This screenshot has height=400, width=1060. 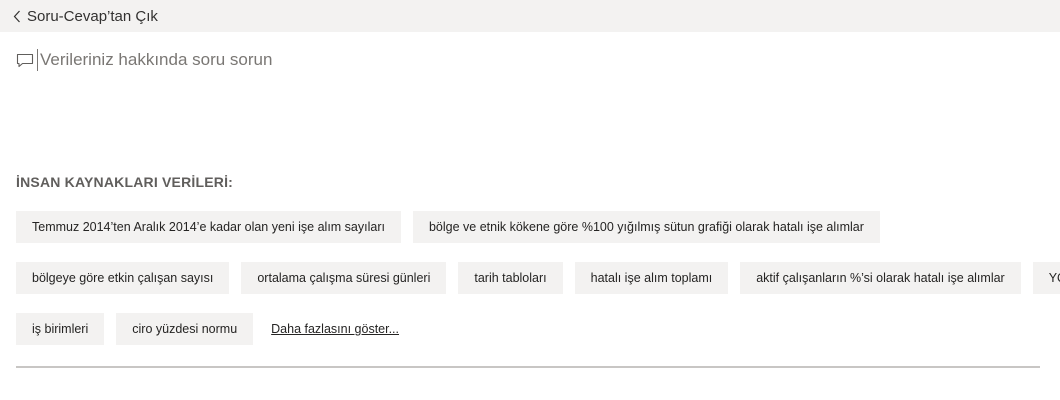 I want to click on chevron-left-icon, so click(x=17, y=16).